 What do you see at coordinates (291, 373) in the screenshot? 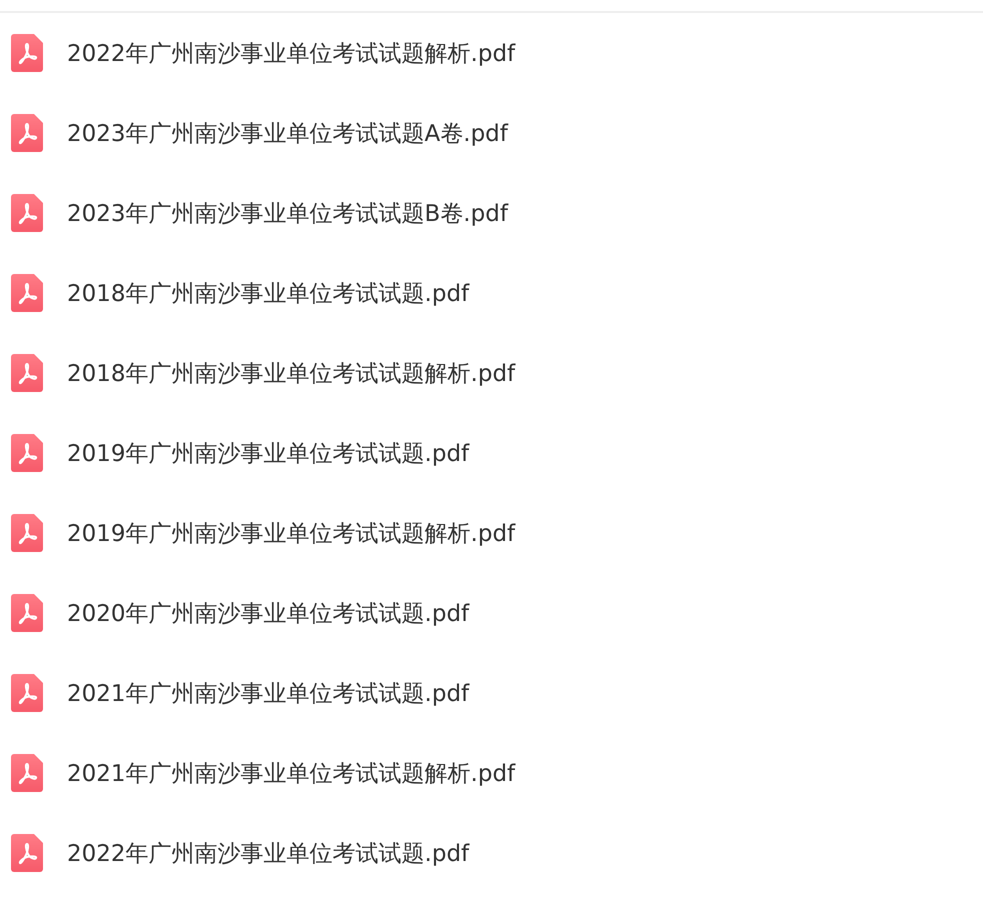
I see `file-name: 2018年广州南沙事业单位考试试题解析.pdf` at bounding box center [291, 373].